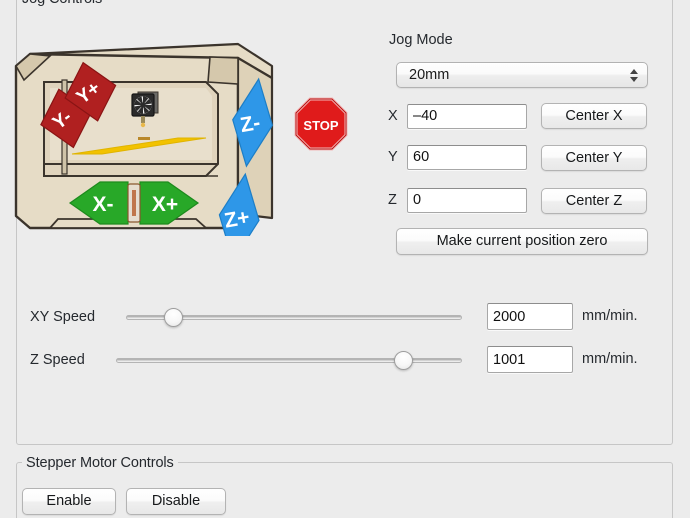 The width and height of the screenshot is (690, 518). I want to click on jog-label-x-plus: X+, so click(165, 204).